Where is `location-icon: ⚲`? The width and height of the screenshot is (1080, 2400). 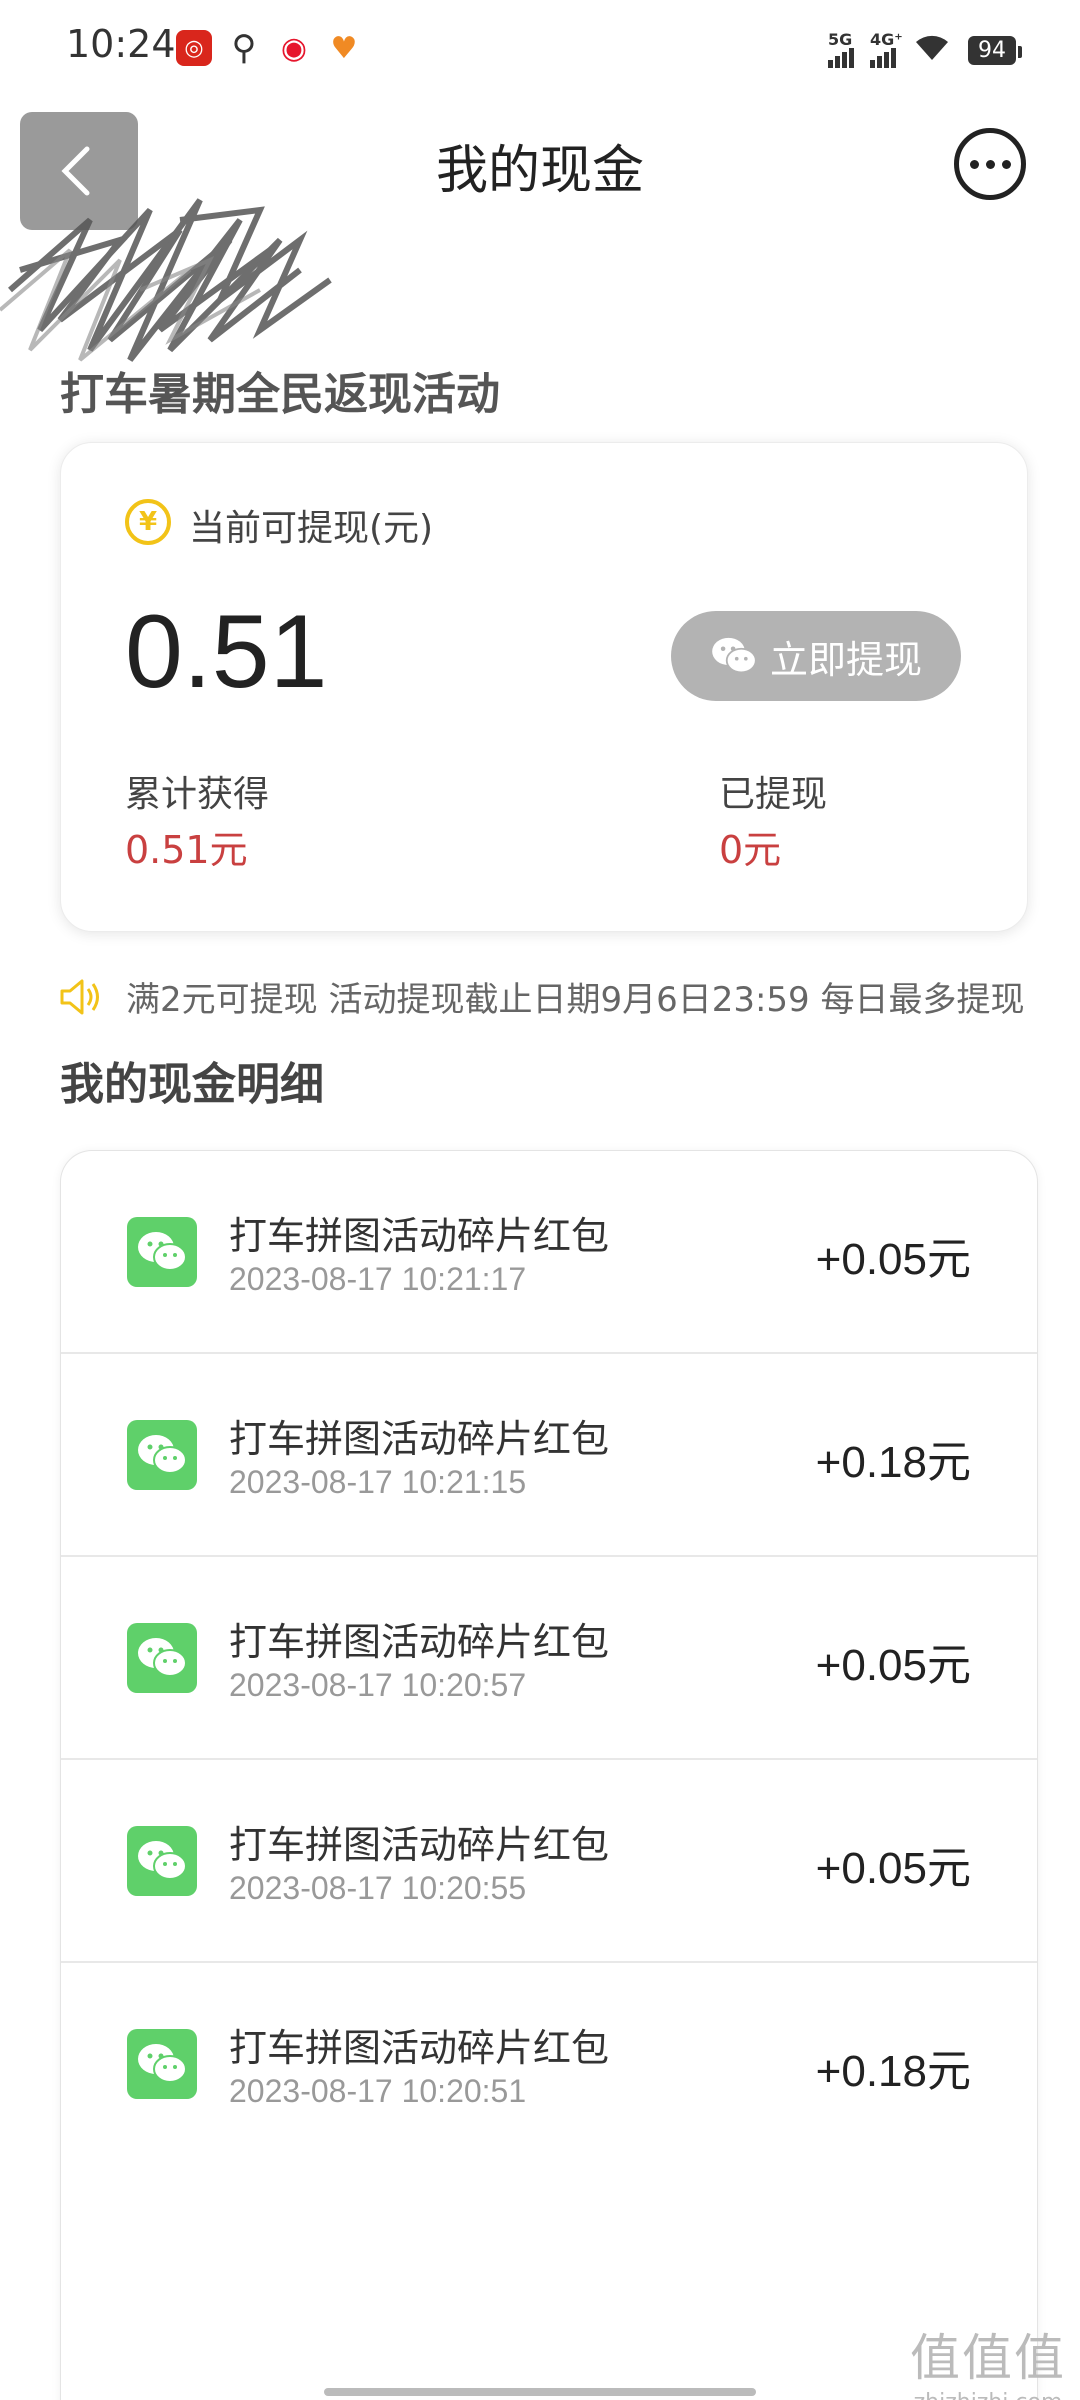
location-icon: ⚲ is located at coordinates (244, 48).